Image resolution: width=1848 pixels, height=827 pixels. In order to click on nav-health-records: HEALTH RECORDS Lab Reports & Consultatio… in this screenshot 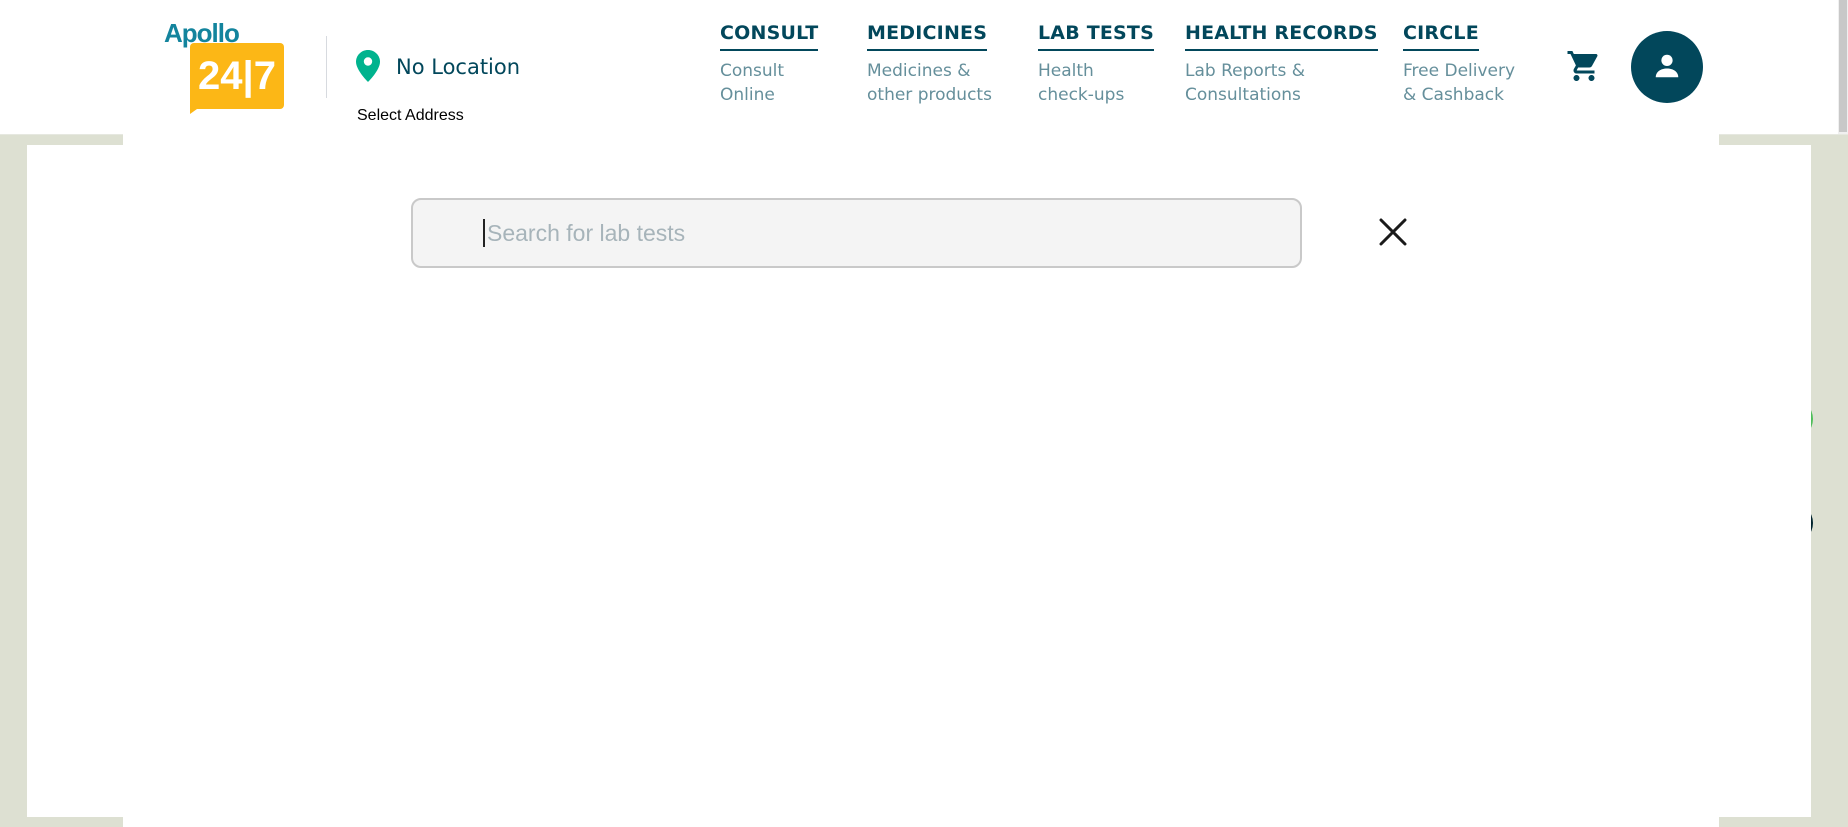, I will do `click(1281, 64)`.